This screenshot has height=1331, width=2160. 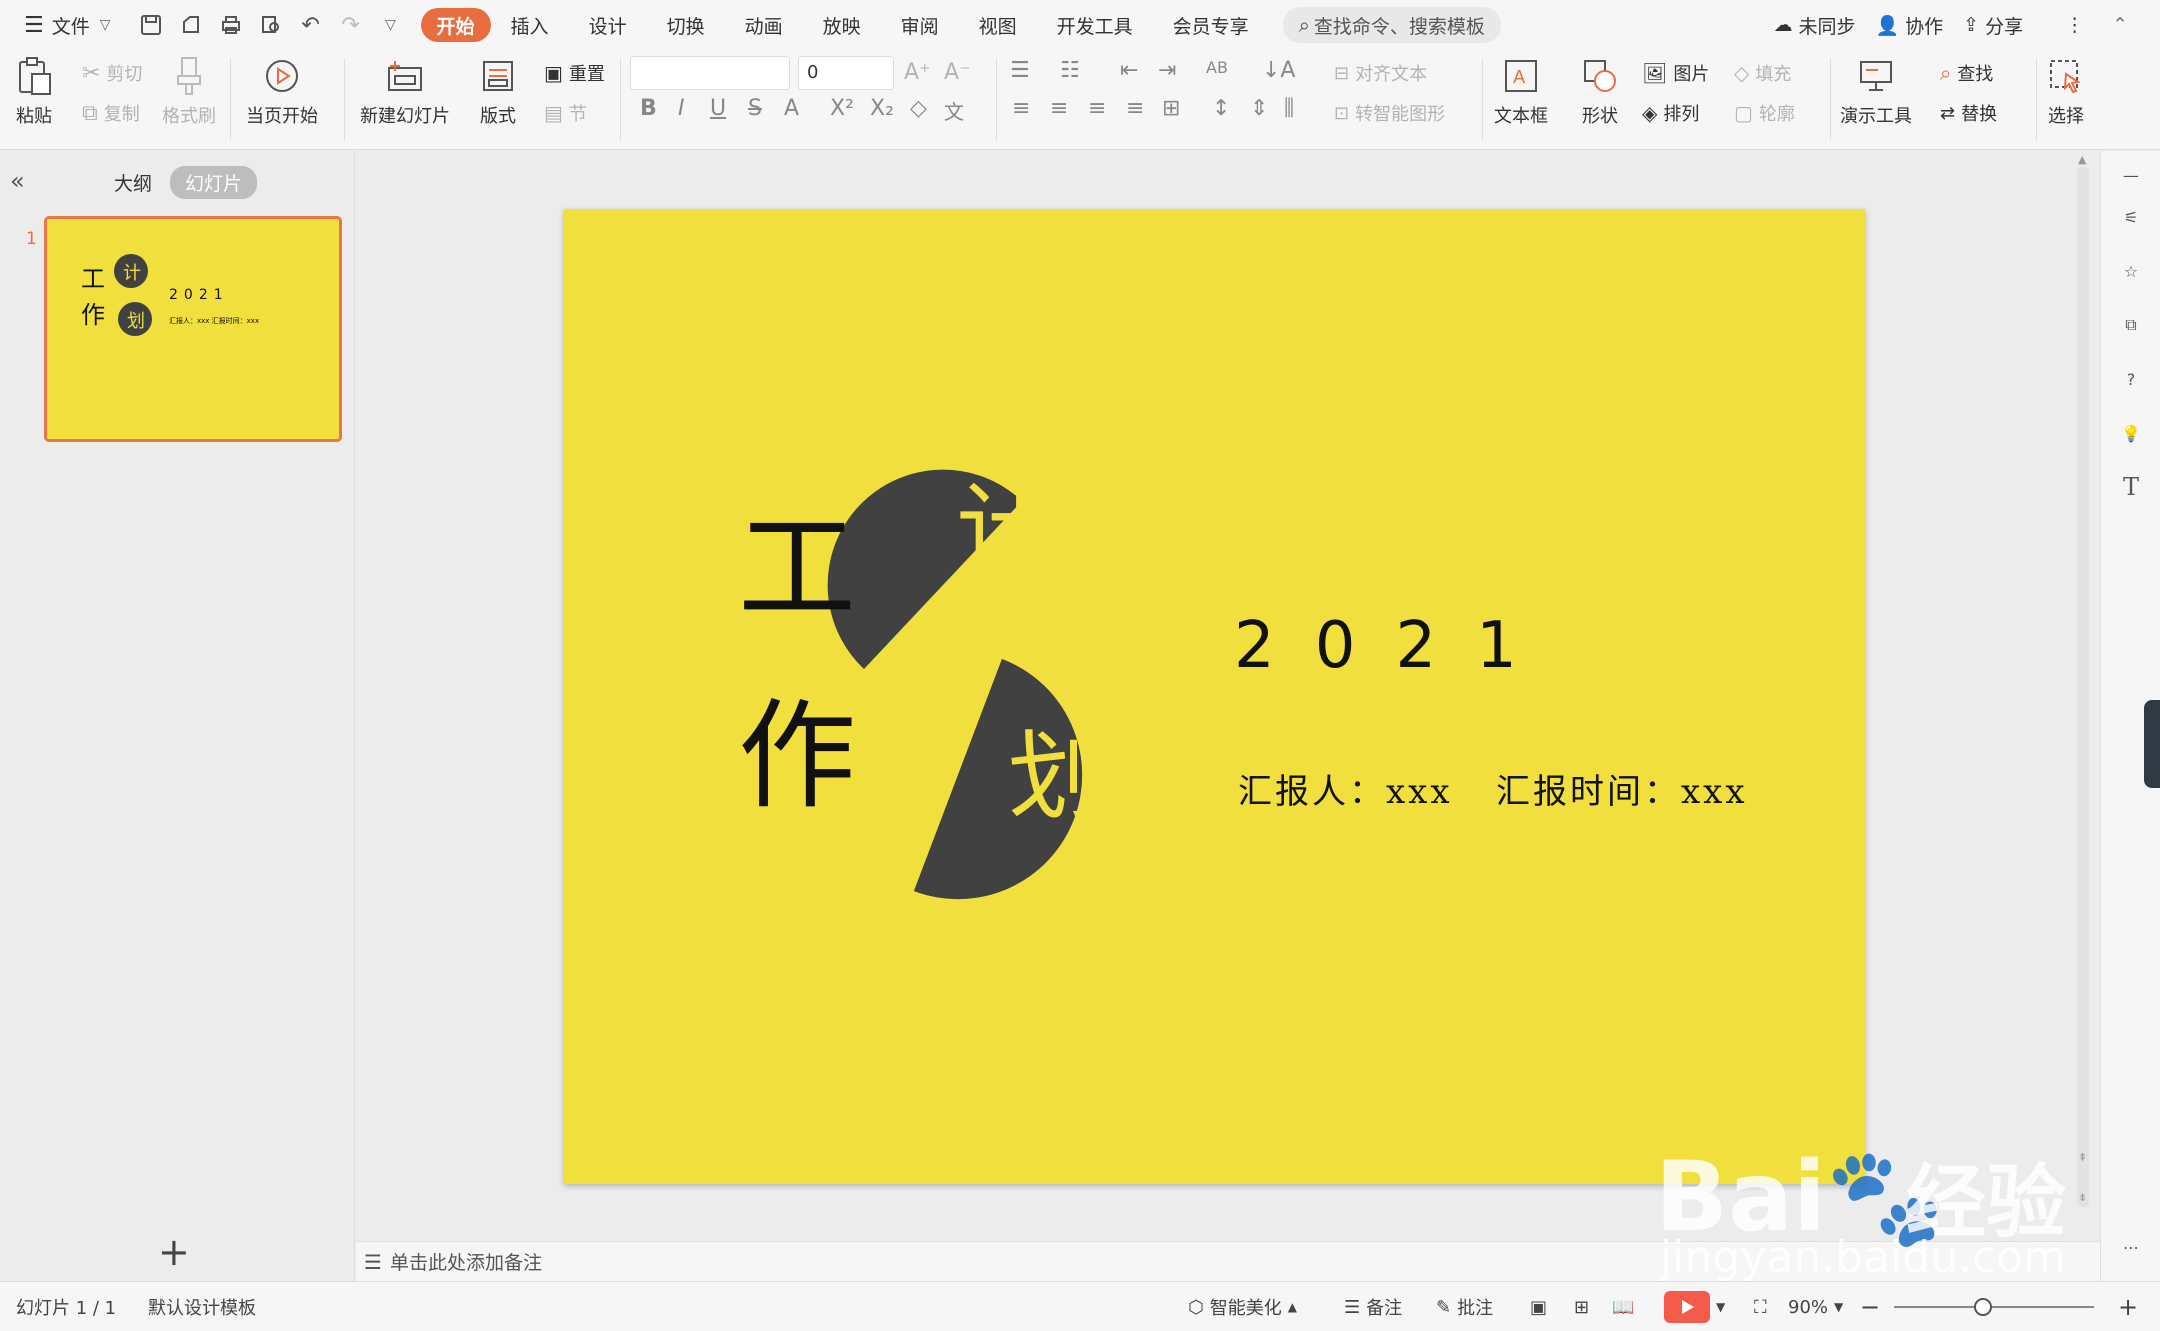 What do you see at coordinates (1259, 108) in the screenshot?
I see `paragraph-spacing-icon: ⇕` at bounding box center [1259, 108].